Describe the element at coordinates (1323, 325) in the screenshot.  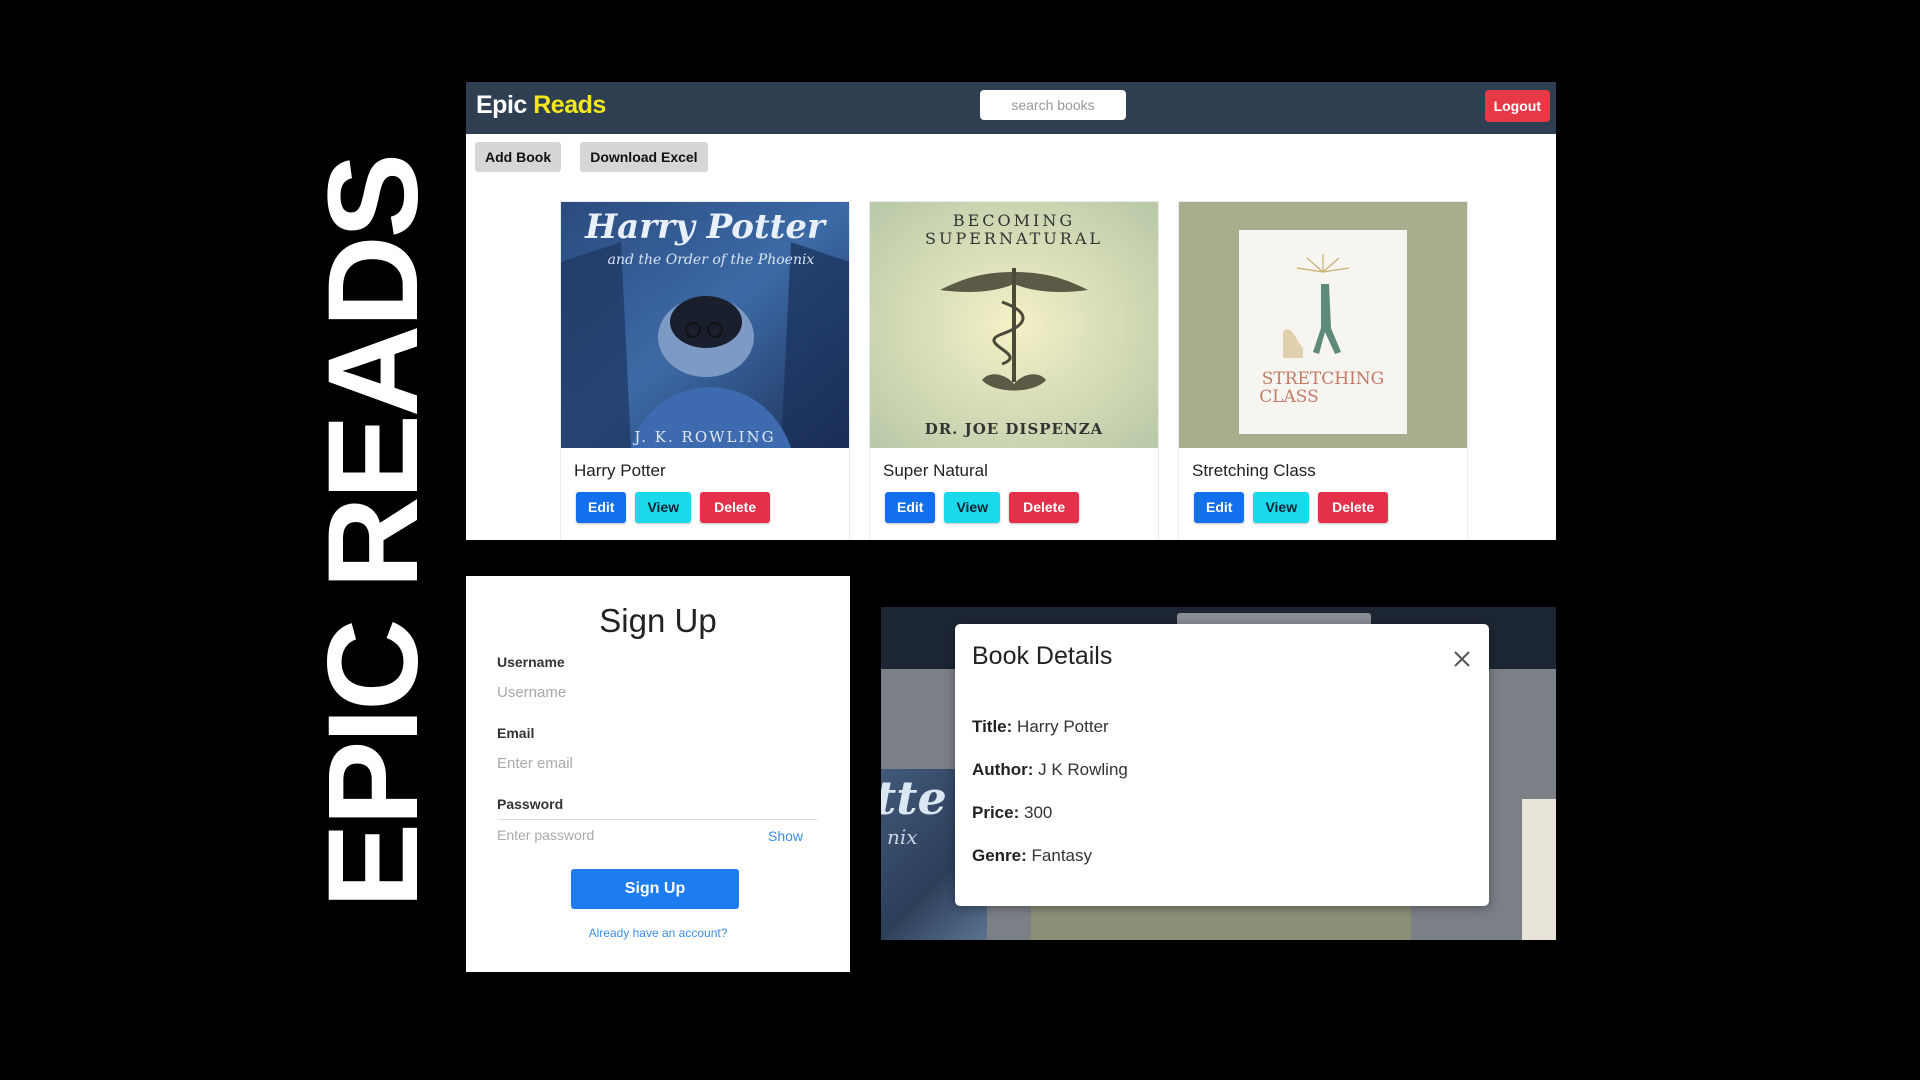
I see `book-cover-image: STRETCHING CLASS` at that location.